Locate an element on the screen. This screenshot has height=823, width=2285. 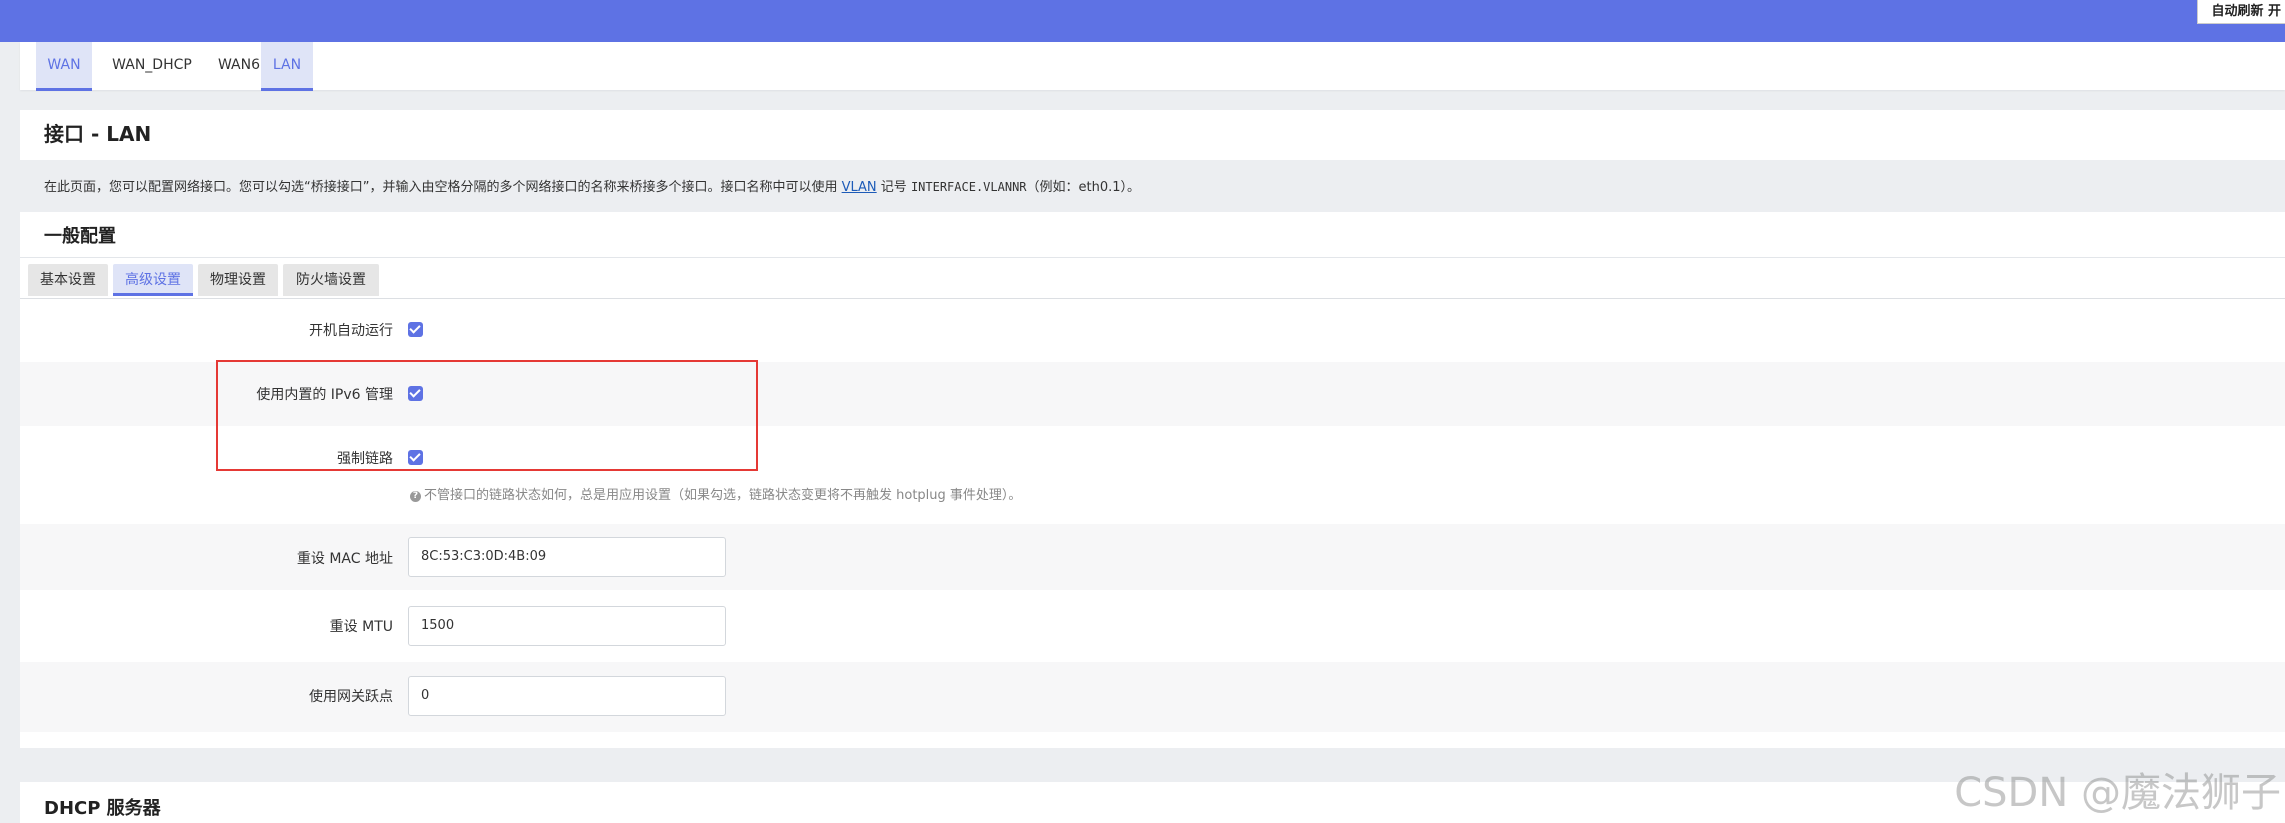
vlan-link: VLAN is located at coordinates (859, 187).